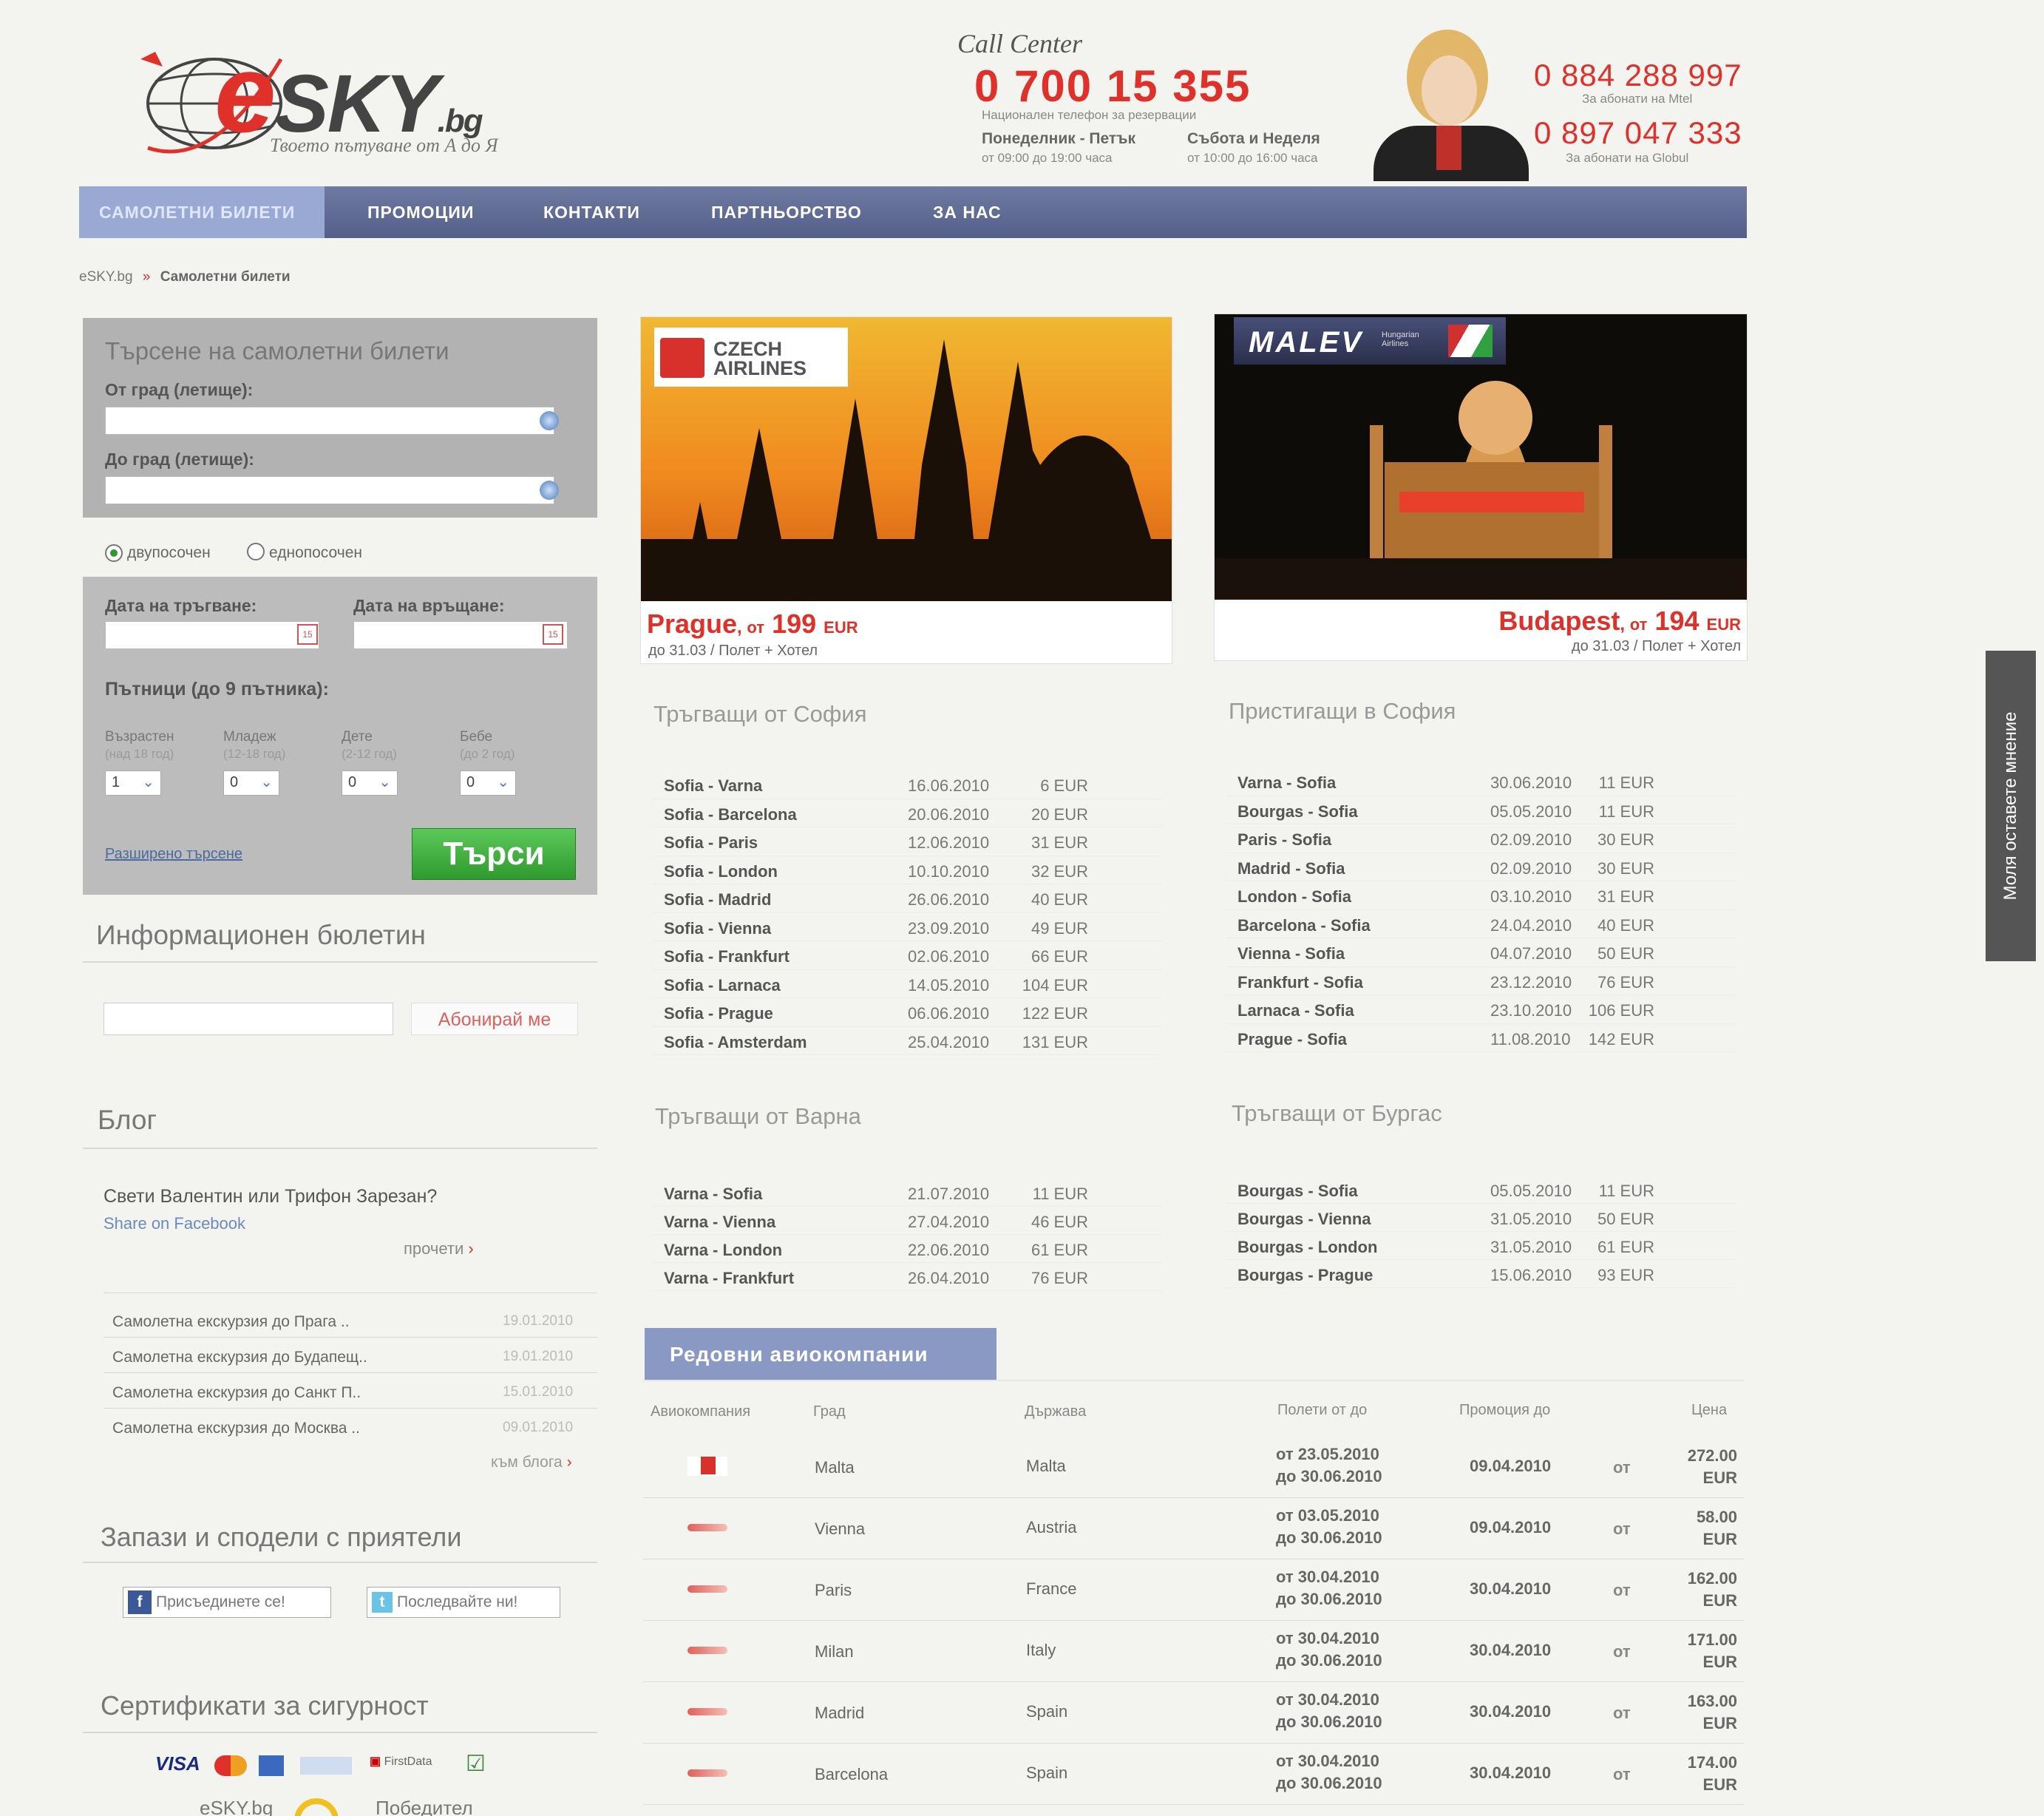  I want to click on newsletter-email-input, so click(248, 1019).